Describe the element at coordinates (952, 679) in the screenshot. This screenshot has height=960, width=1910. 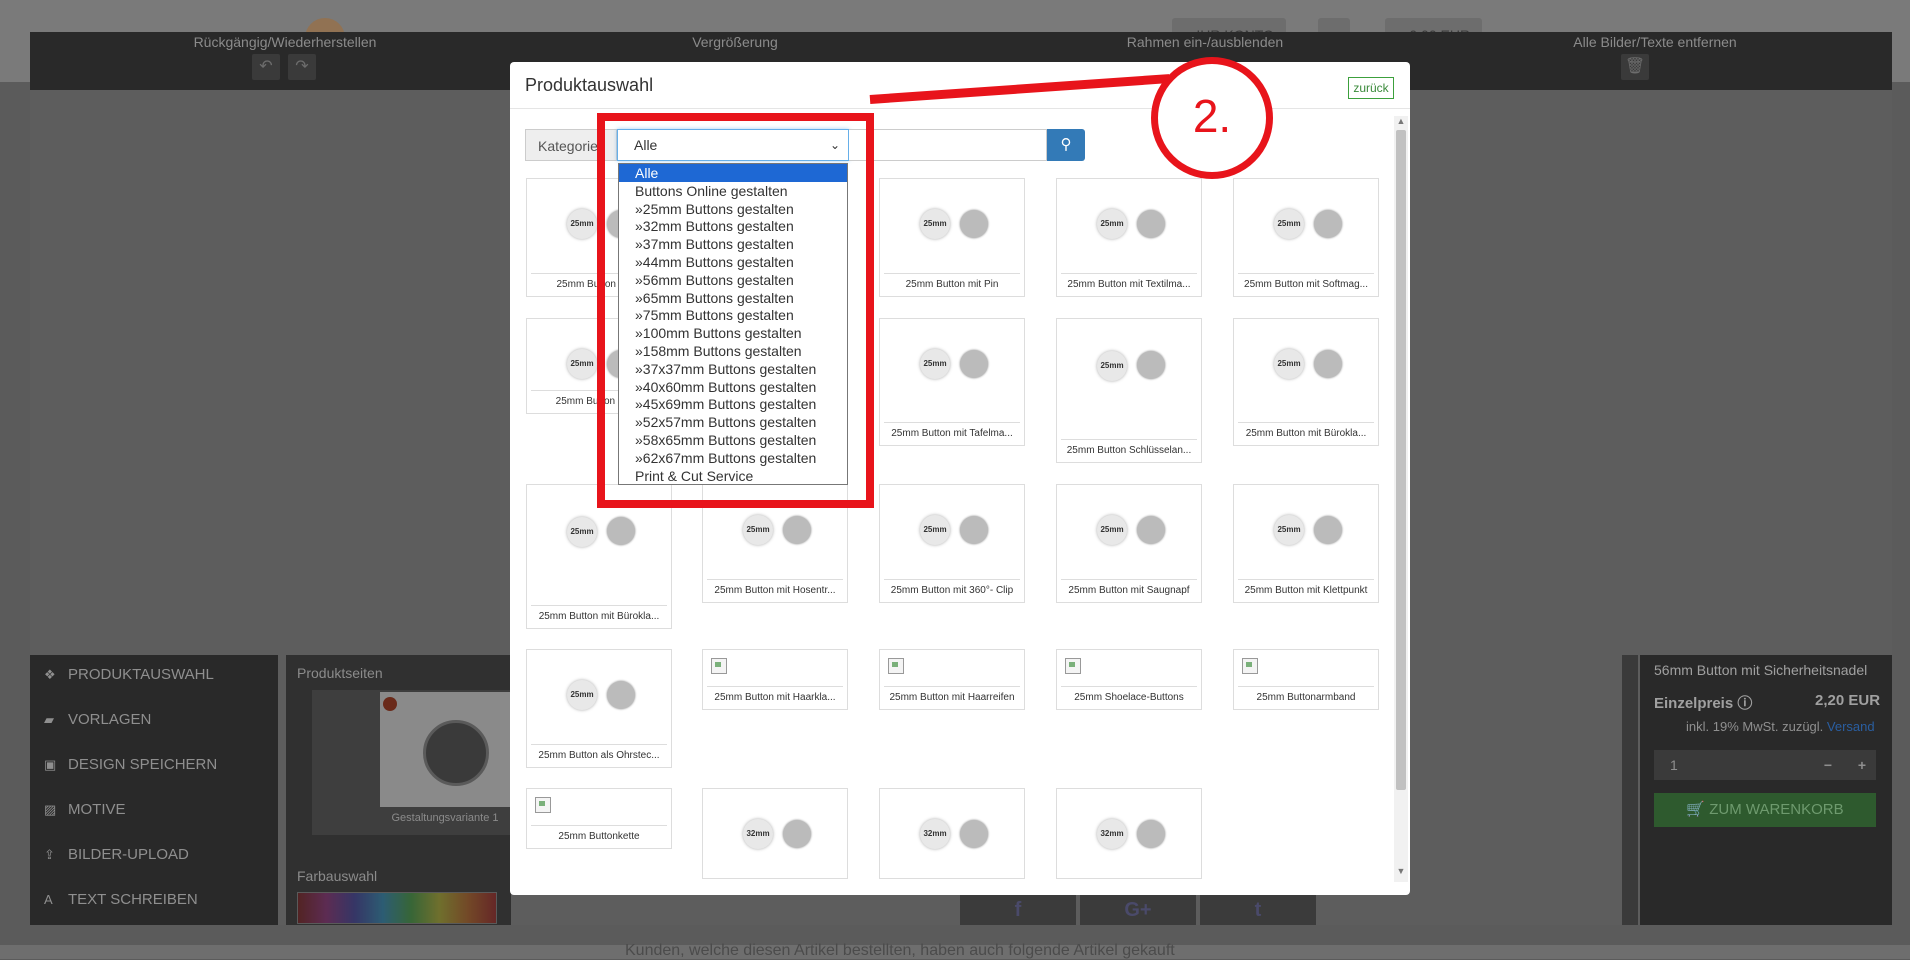
I see `product-card: 25mm Button mit Haarreifen` at that location.